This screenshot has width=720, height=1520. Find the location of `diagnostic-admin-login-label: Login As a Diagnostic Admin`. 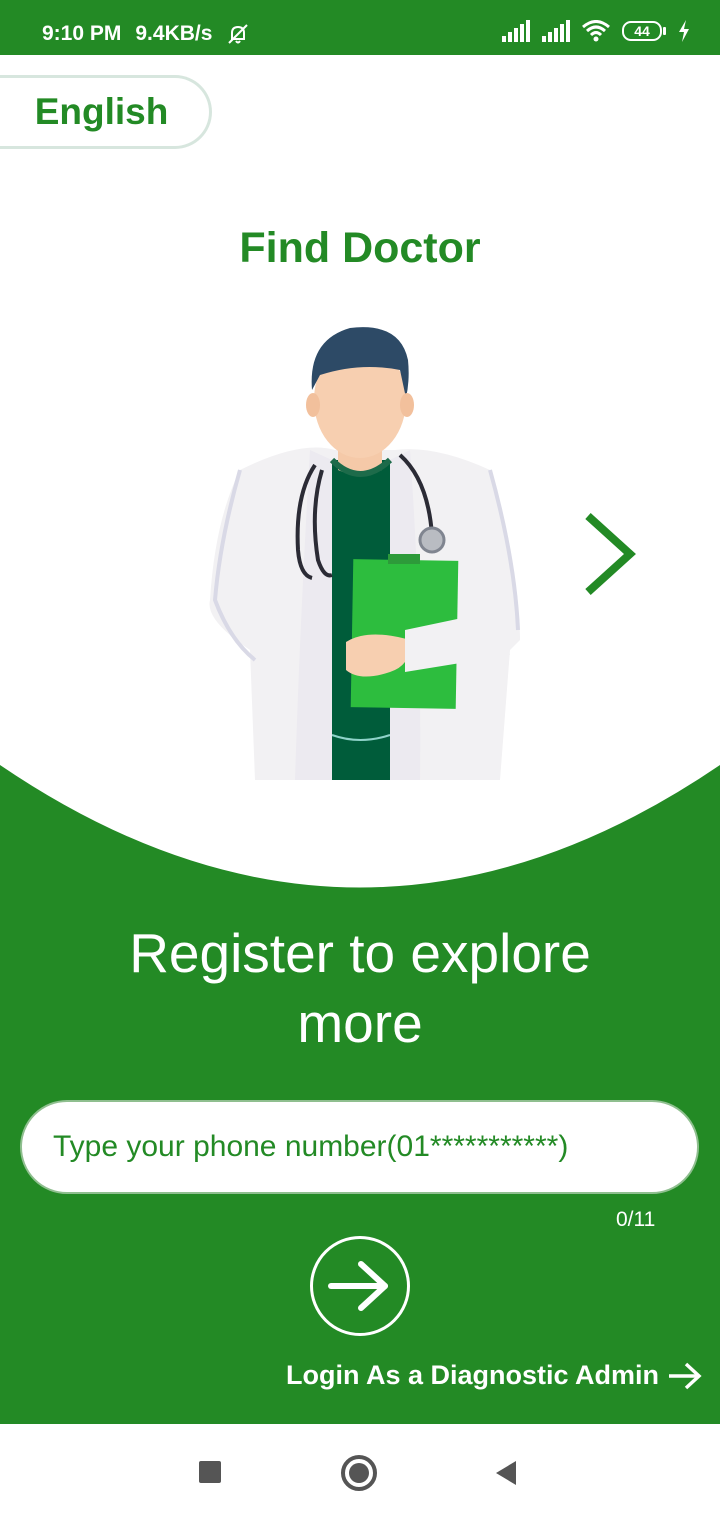

diagnostic-admin-login-label: Login As a Diagnostic Admin is located at coordinates (473, 1375).